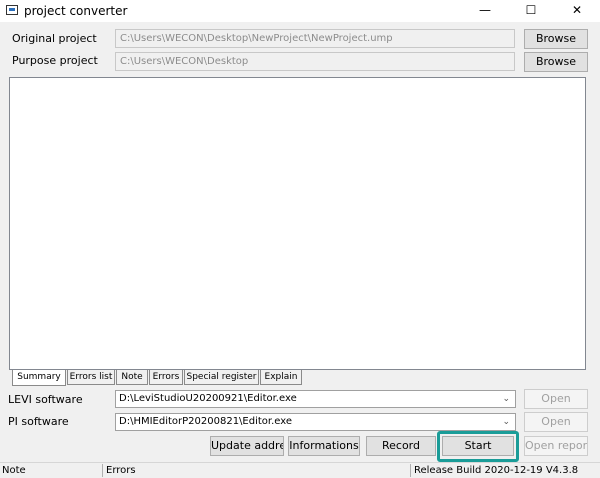 The height and width of the screenshot is (478, 600). I want to click on window-title: project converter, so click(76, 11).